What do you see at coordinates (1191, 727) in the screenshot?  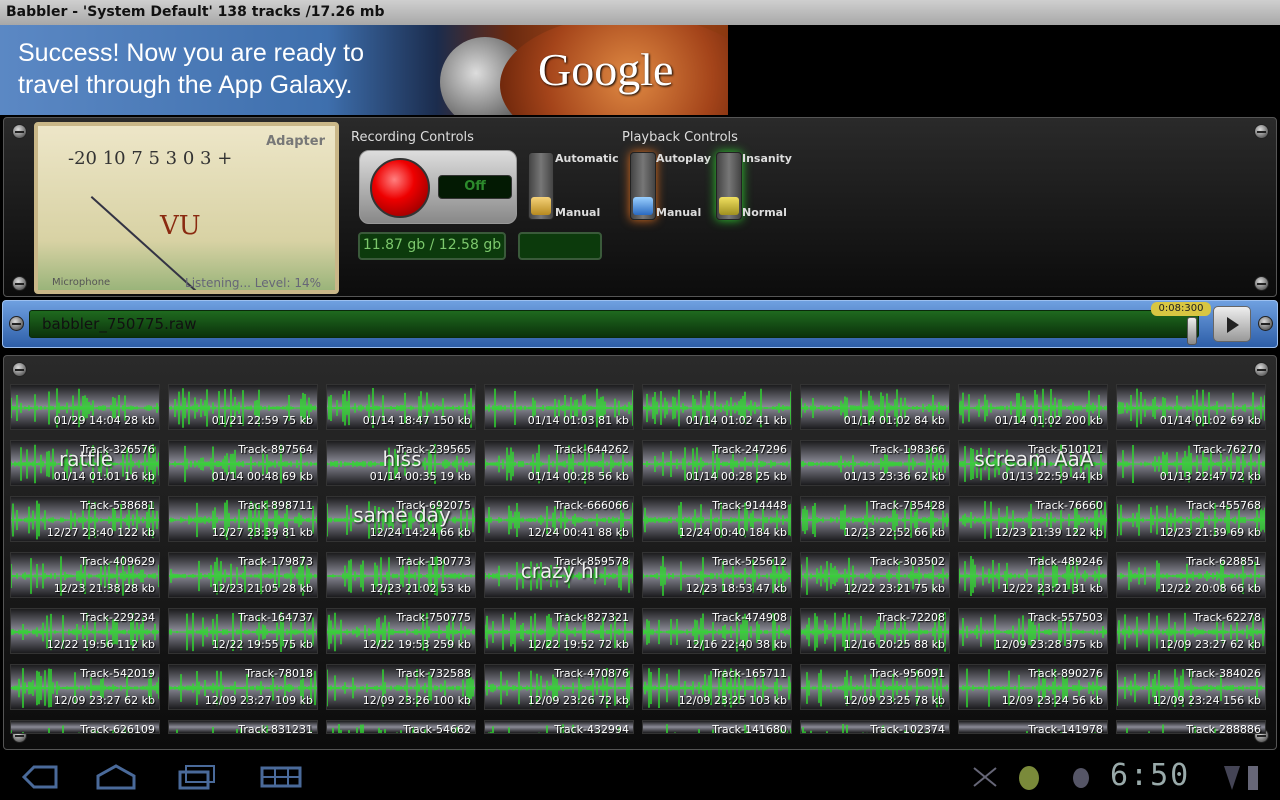 I see `track-tile: Track-288886` at bounding box center [1191, 727].